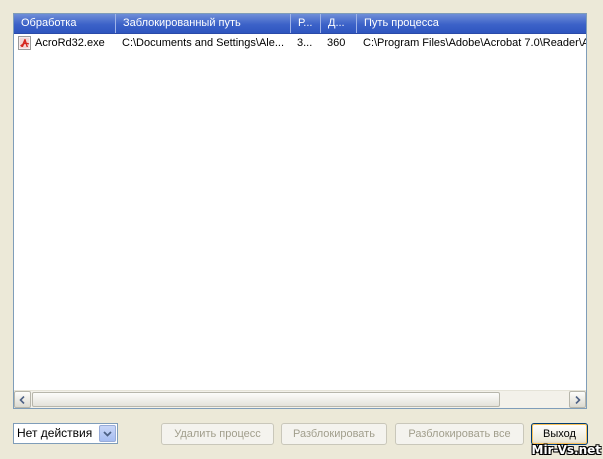  What do you see at coordinates (203, 23) in the screenshot?
I see `column-header-locked-path: Заблокированный путь` at bounding box center [203, 23].